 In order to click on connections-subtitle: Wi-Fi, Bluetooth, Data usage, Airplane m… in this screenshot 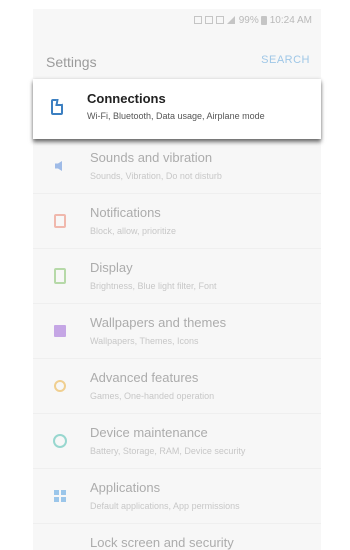, I will do `click(176, 116)`.